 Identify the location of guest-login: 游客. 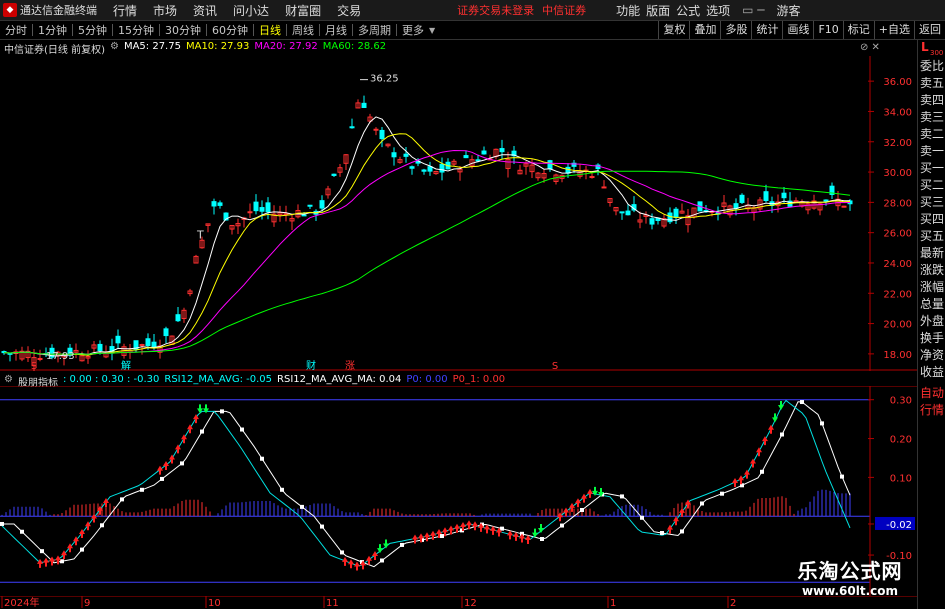
(789, 10).